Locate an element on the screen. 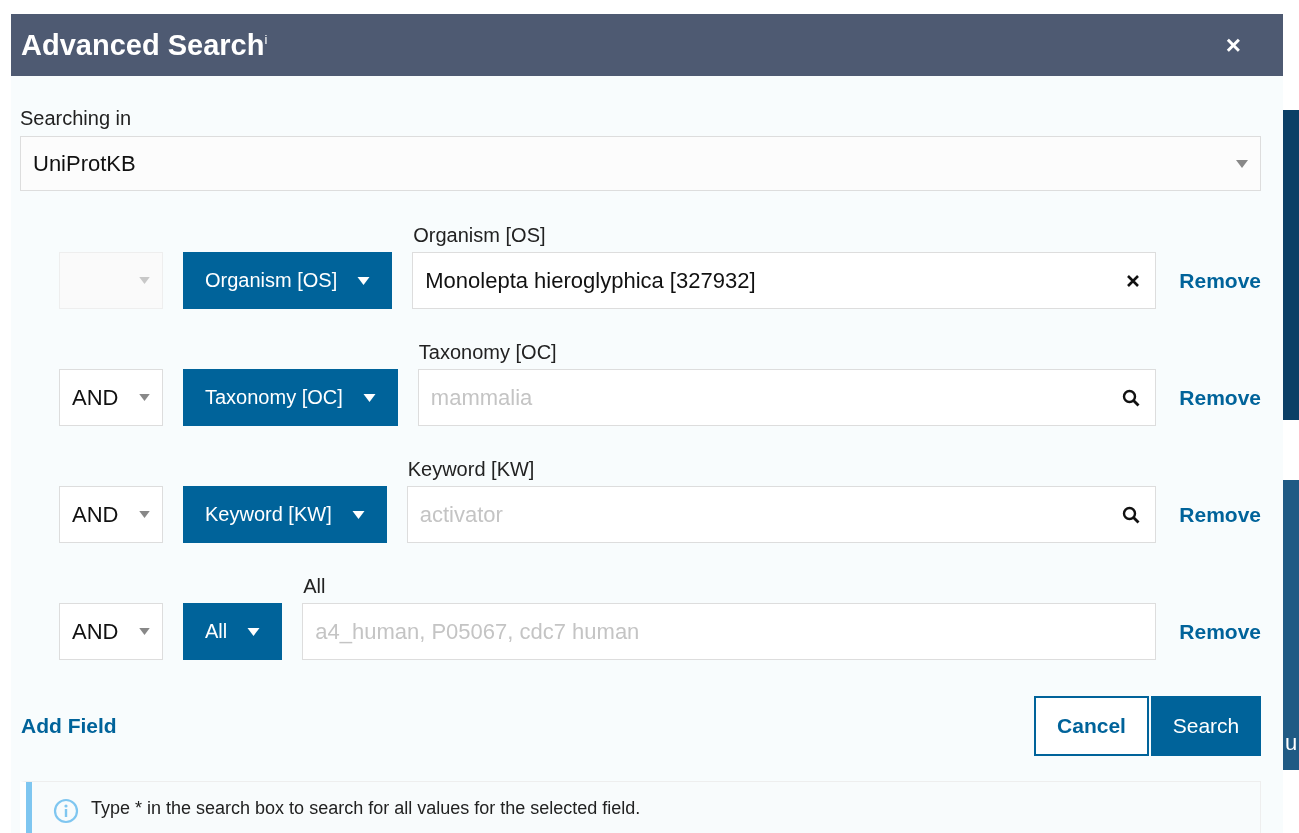  clear-icon is located at coordinates (1133, 280).